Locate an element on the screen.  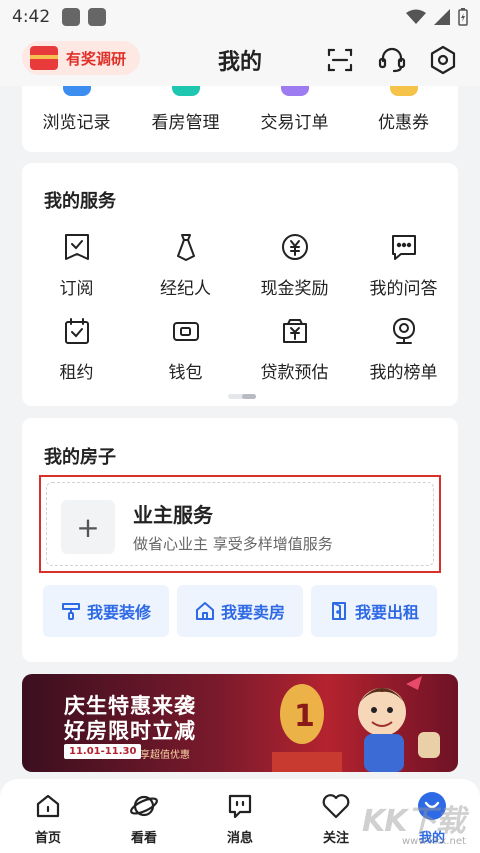
renovate-label: 我要装修 is located at coordinates (118, 612).